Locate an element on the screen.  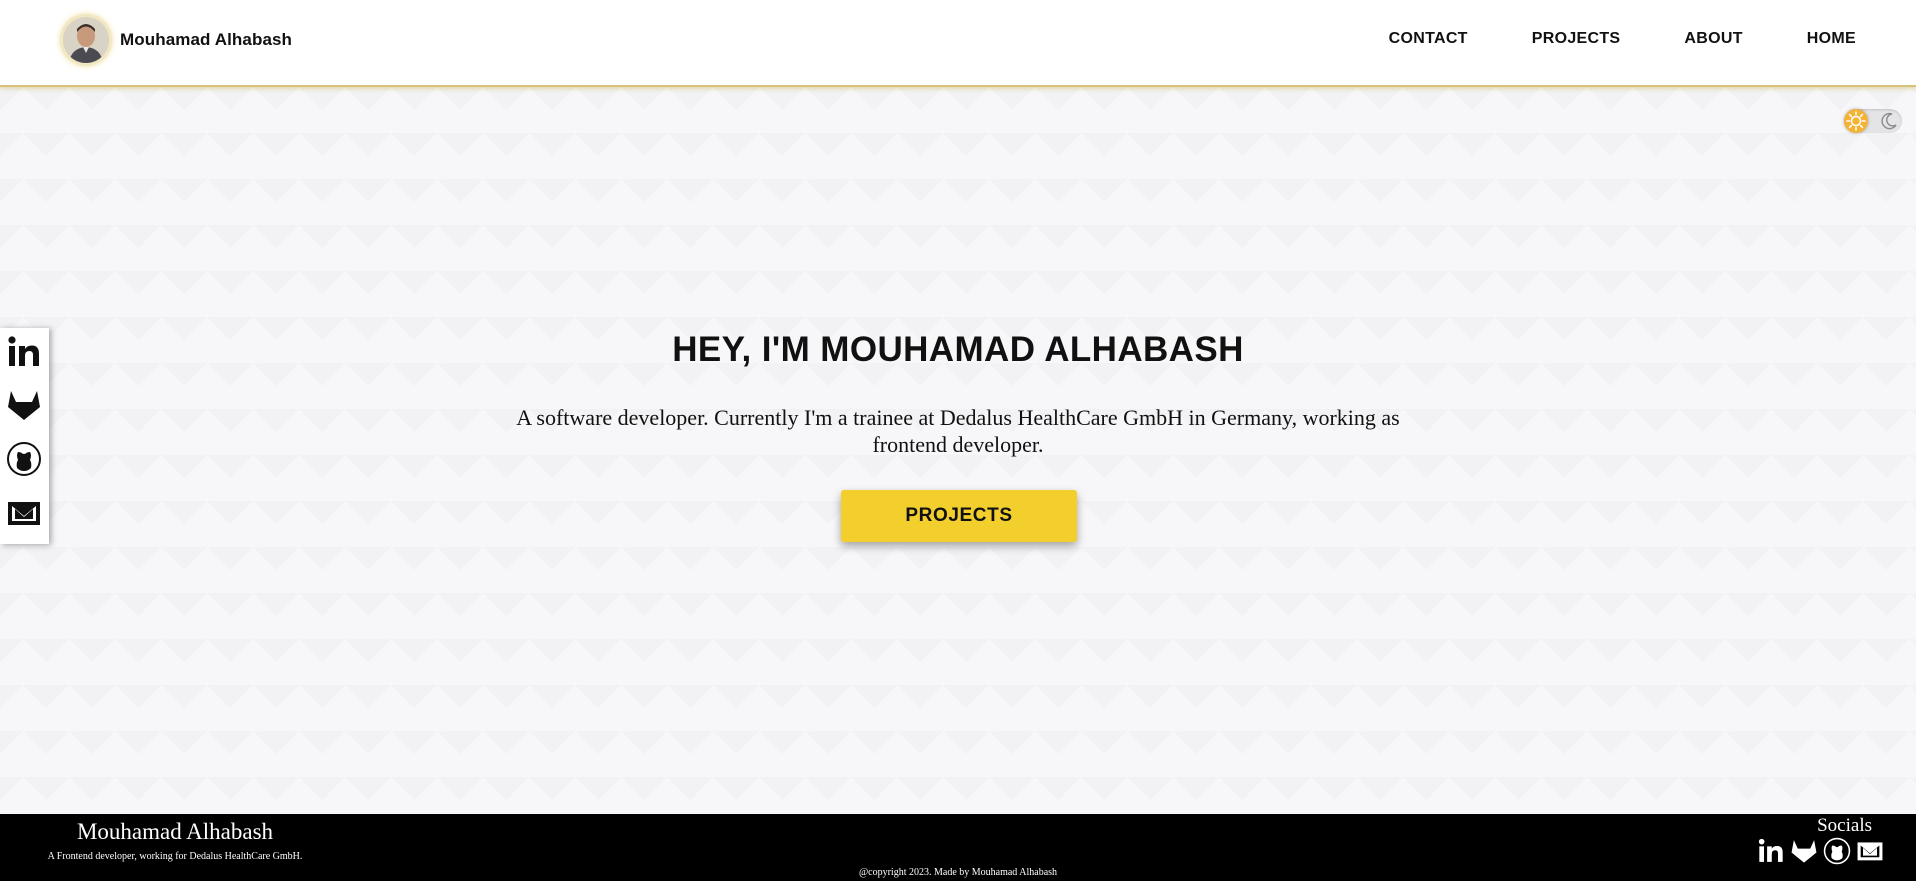
avatar-portrait-icon is located at coordinates (86, 40).